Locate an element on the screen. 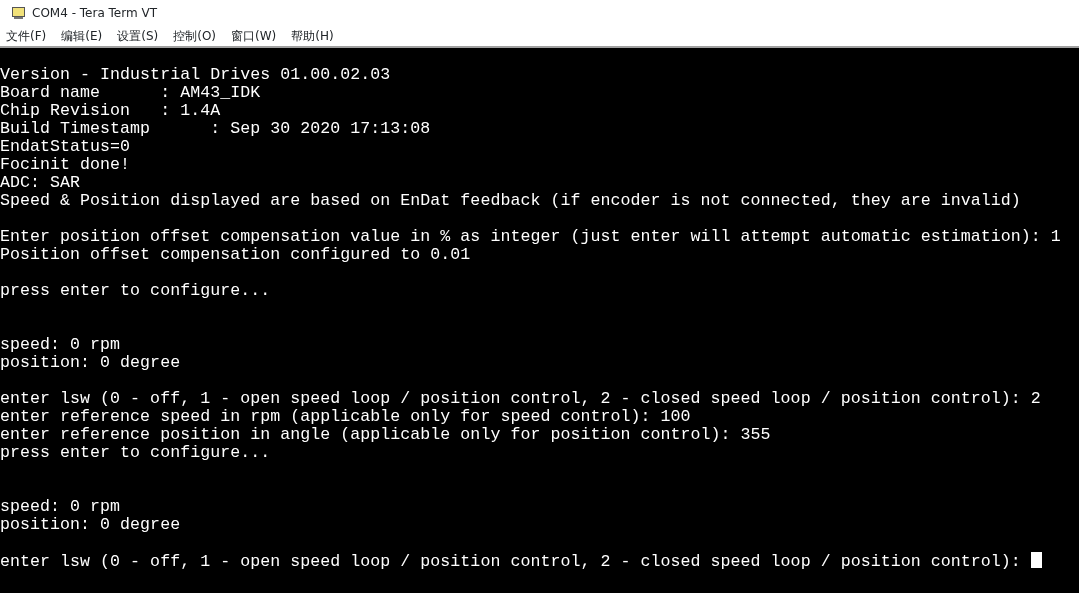 This screenshot has height=593, width=1079. terminal-line: ADC: SAR is located at coordinates (40, 182).